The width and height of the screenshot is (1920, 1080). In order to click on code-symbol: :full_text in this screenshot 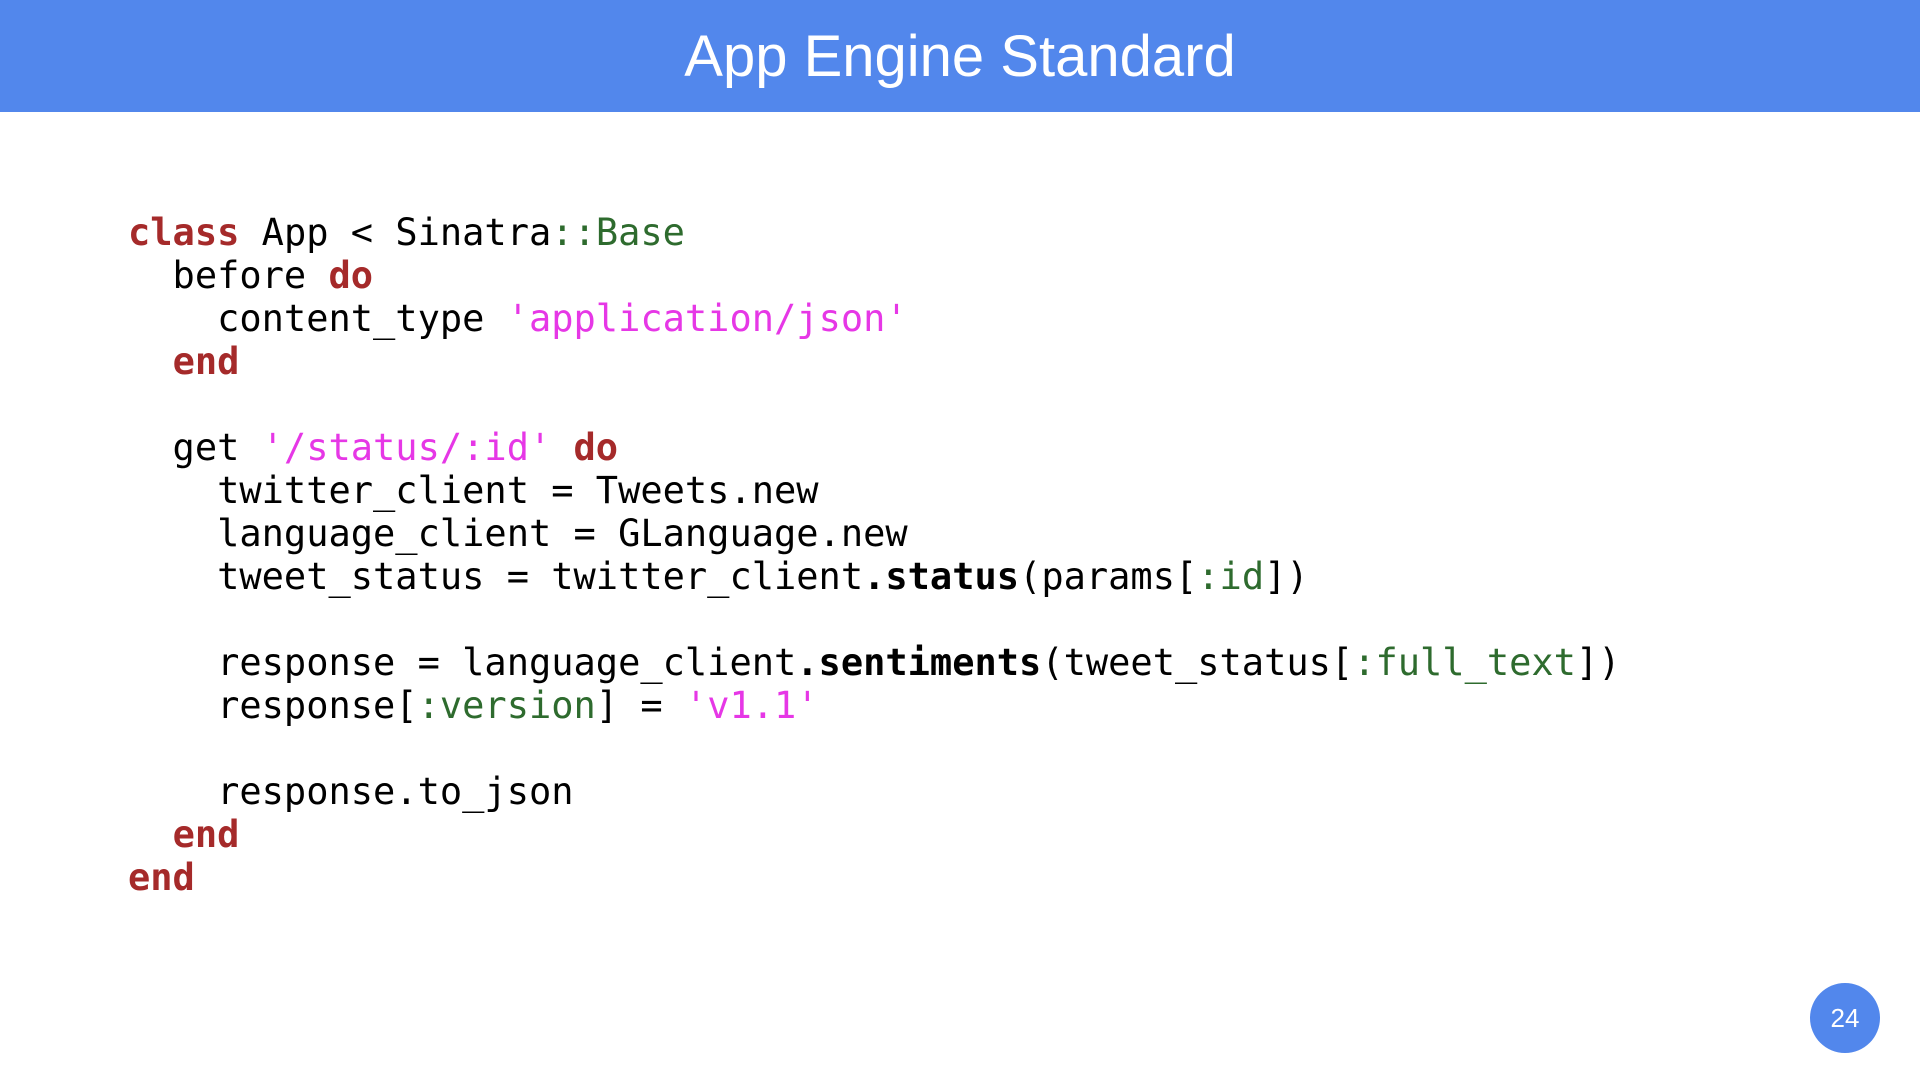, I will do `click(1464, 662)`.